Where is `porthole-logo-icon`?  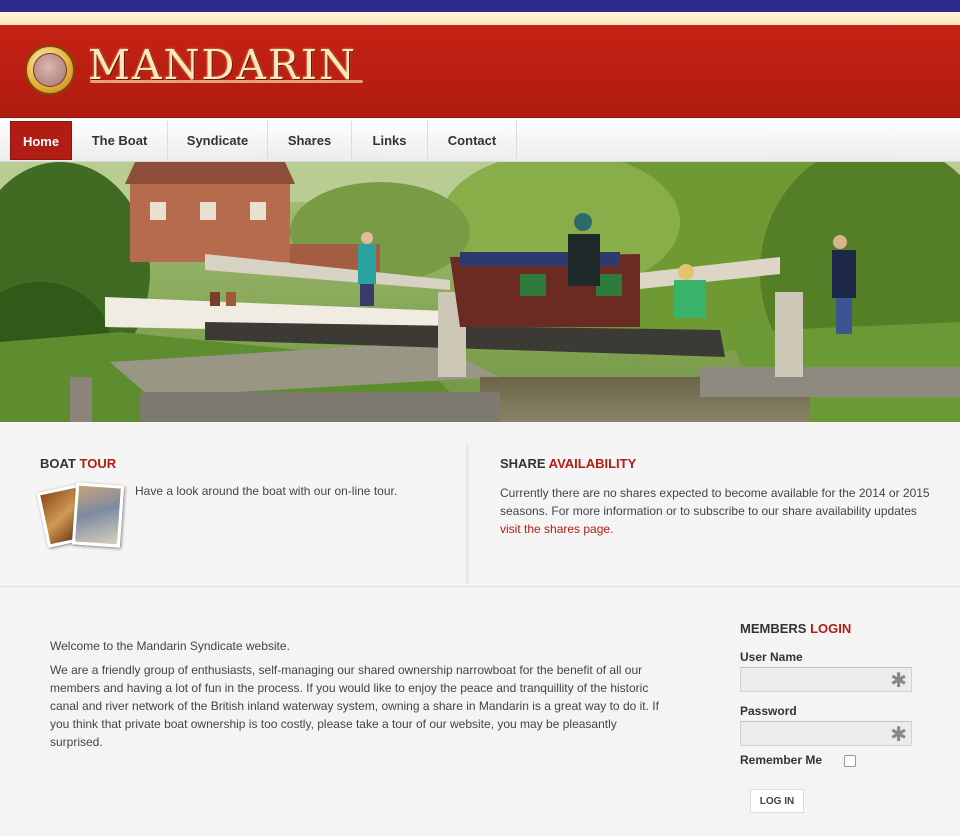
porthole-logo-icon is located at coordinates (50, 70).